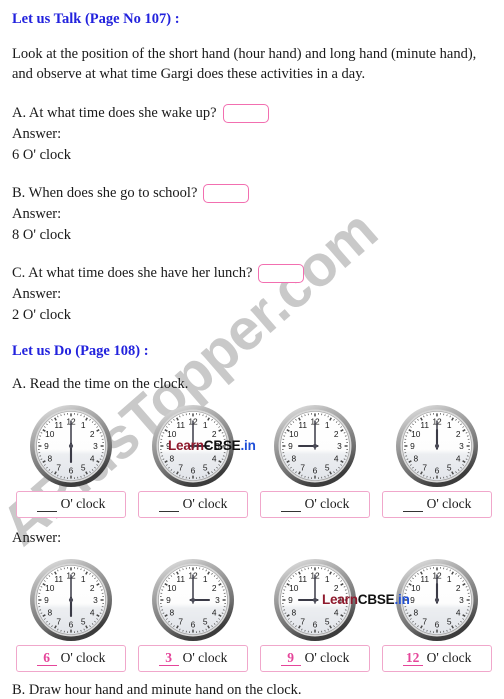 The width and height of the screenshot is (504, 699). What do you see at coordinates (47, 658) in the screenshot?
I see `answer-blank: 6` at bounding box center [47, 658].